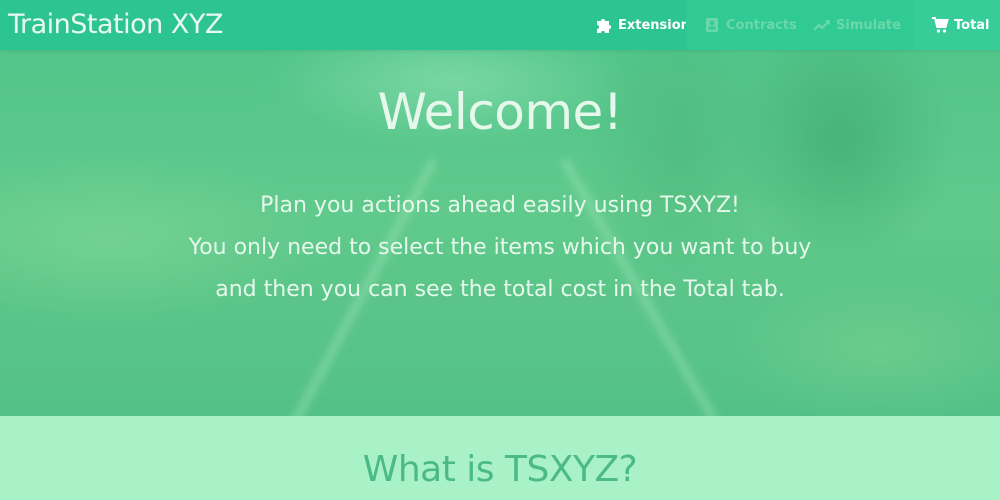 The image size is (1000, 500). Describe the element at coordinates (604, 25) in the screenshot. I see `puzzle-icon` at that location.